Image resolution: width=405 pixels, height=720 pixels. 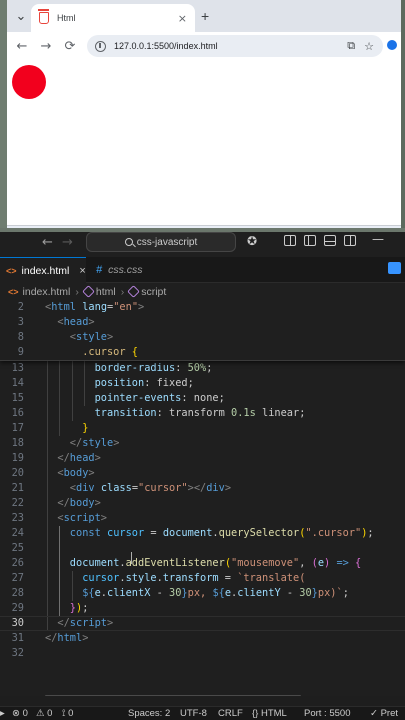 I want to click on indentation: Spaces: 2, so click(x=149, y=713).